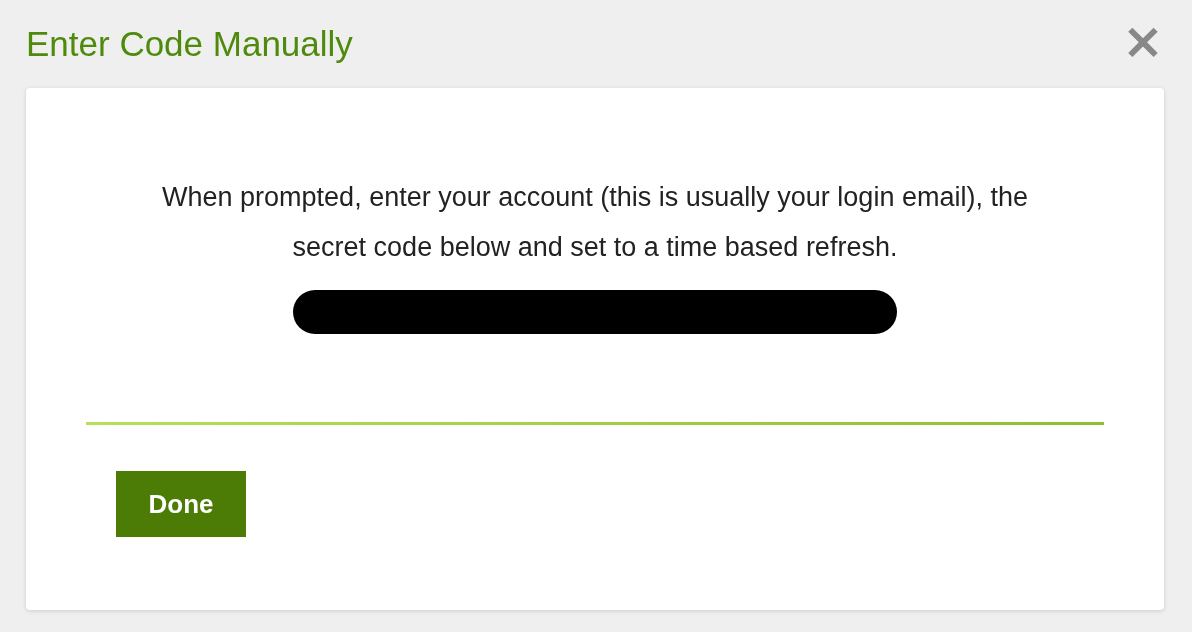 This screenshot has width=1192, height=632. Describe the element at coordinates (595, 222) in the screenshot. I see `instruction-text: When prompted, enter your account (this is usually your login email), the secret code below and set to a time based refresh.` at that location.